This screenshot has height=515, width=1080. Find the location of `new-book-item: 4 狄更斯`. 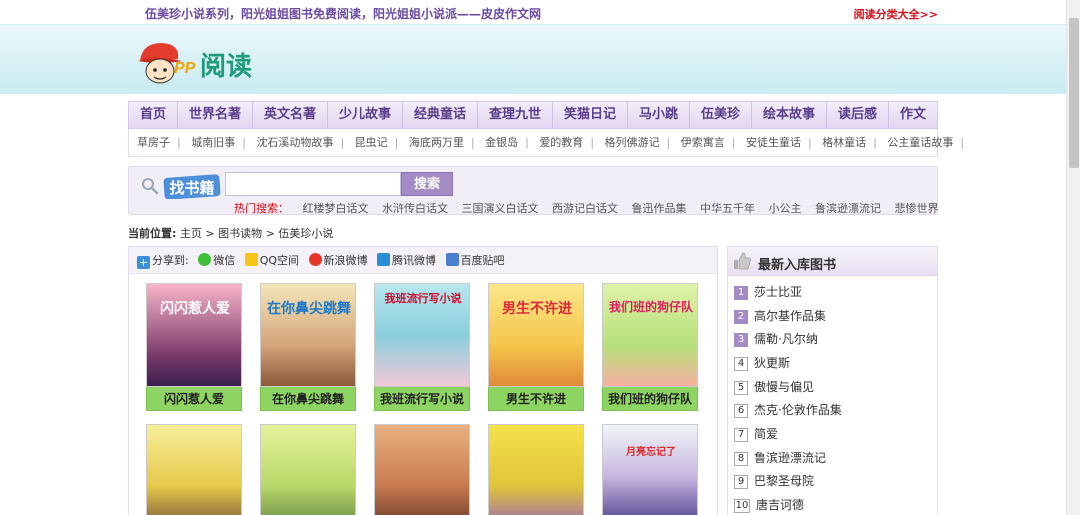

new-book-item: 4 狄更斯 is located at coordinates (762, 364).